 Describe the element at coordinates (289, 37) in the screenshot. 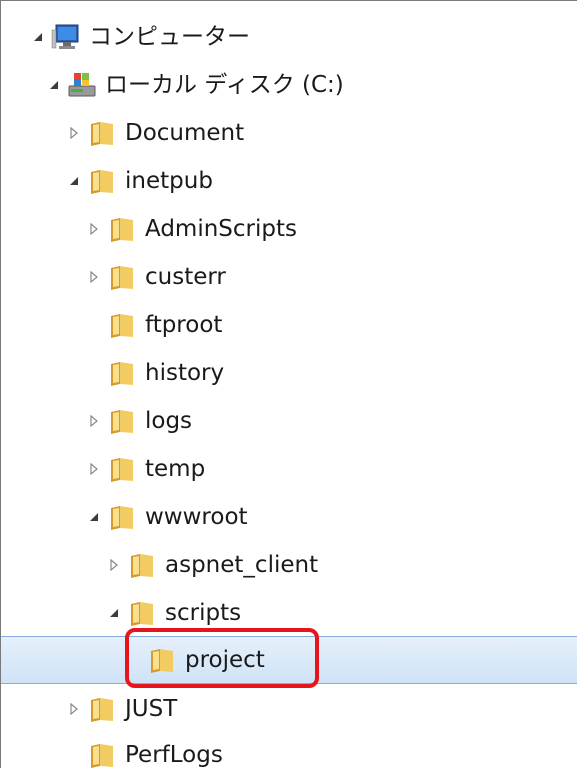

I see `tree-item-computer: コンピューター` at that location.